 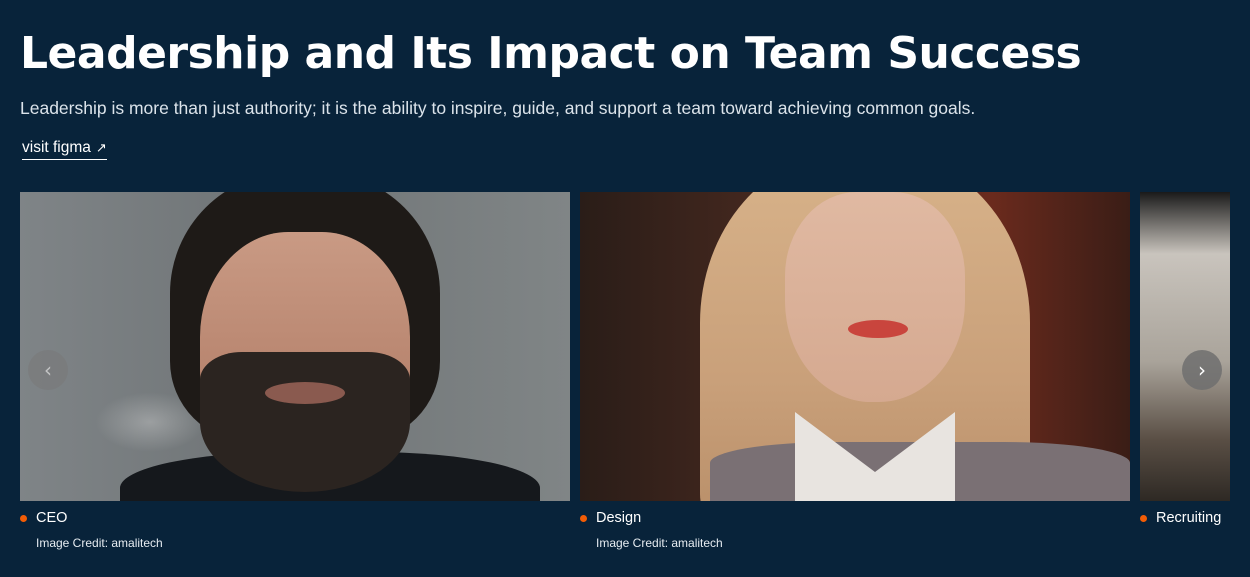 What do you see at coordinates (1189, 518) in the screenshot?
I see `slide-caption-label: Recruiting` at bounding box center [1189, 518].